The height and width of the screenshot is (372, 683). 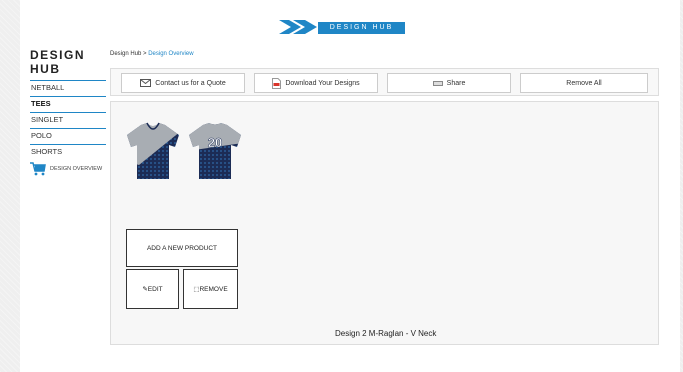 I want to click on remove-button: ⬚REMOVE, so click(x=210, y=289).